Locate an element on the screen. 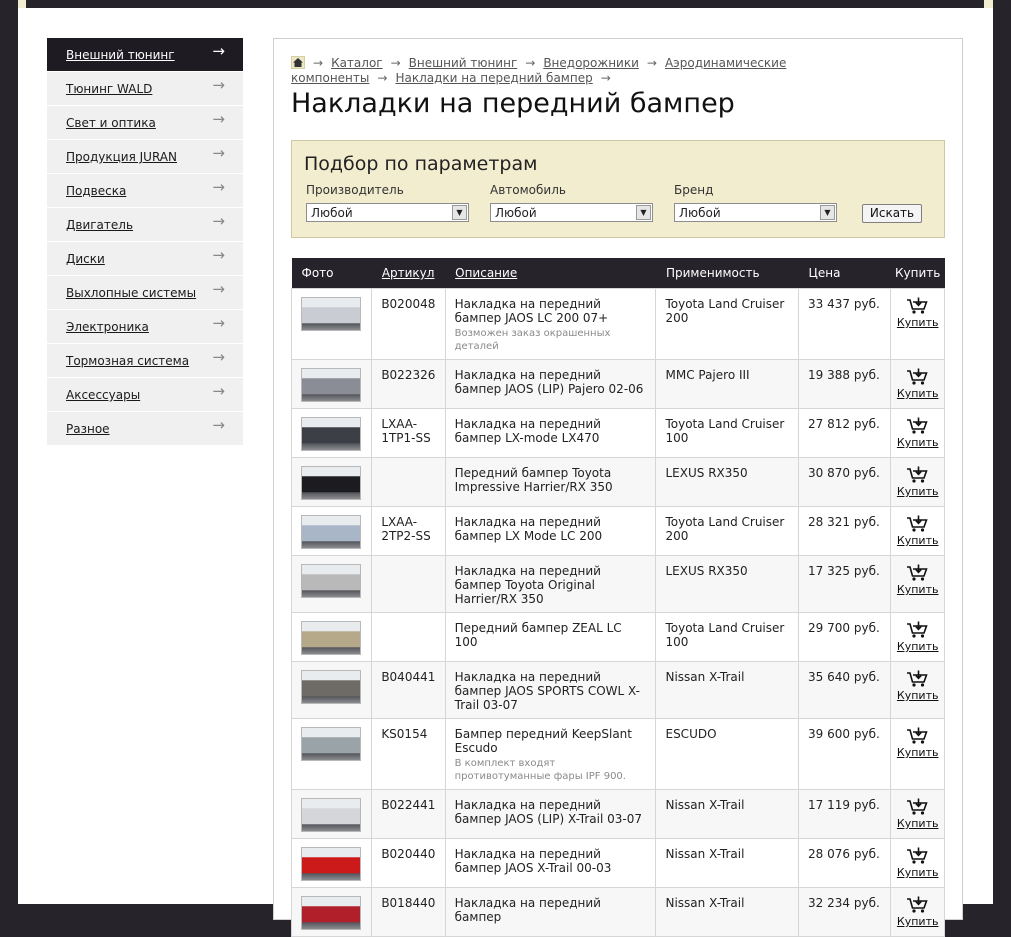 The image size is (1011, 937). car-select: Любой ▼ is located at coordinates (571, 212).